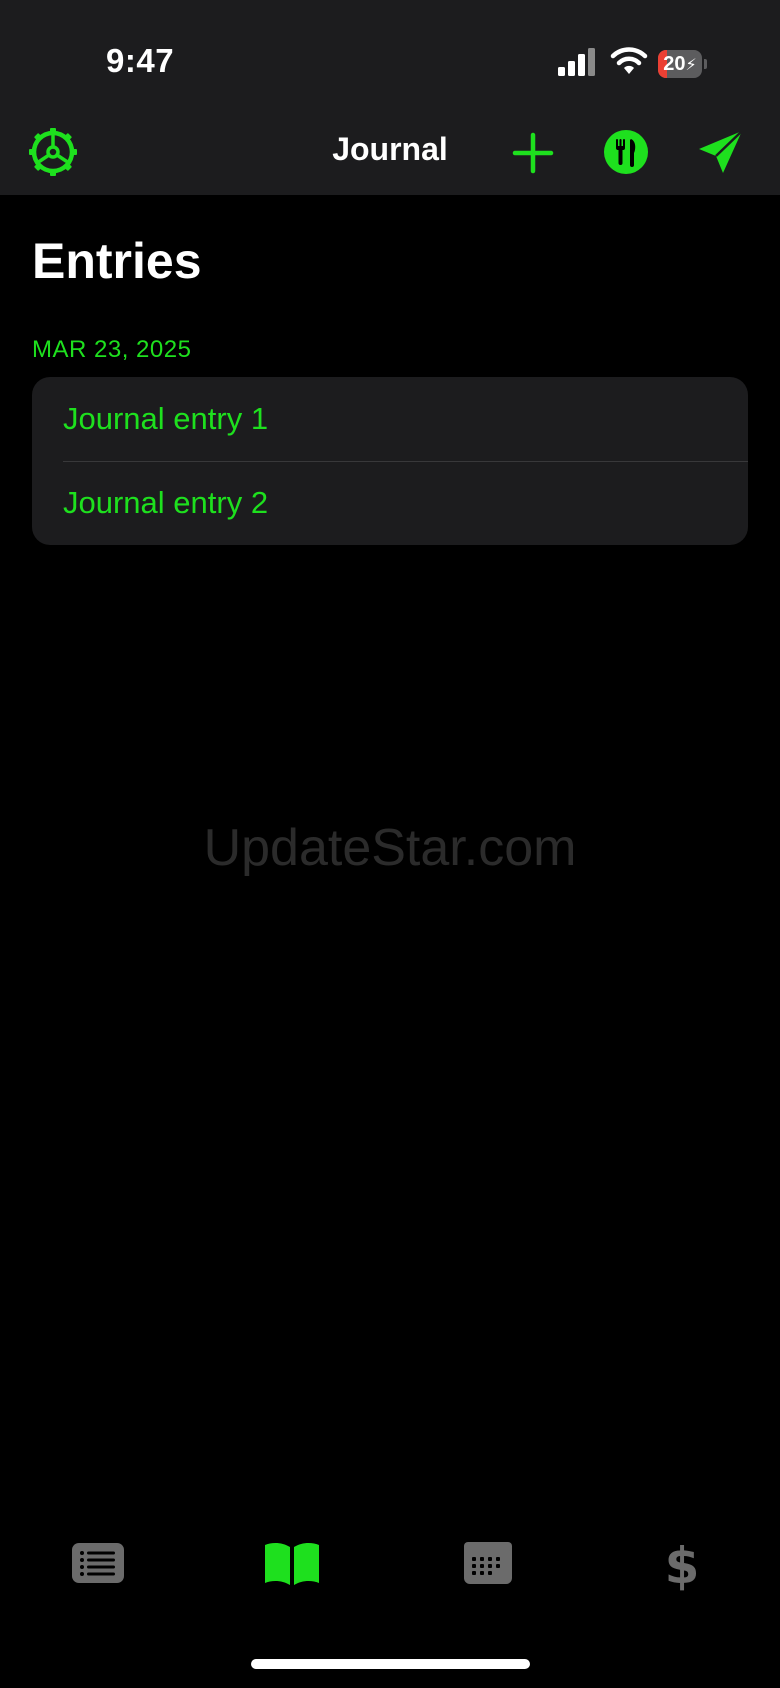  What do you see at coordinates (626, 152) in the screenshot?
I see `fork-knife-icon` at bounding box center [626, 152].